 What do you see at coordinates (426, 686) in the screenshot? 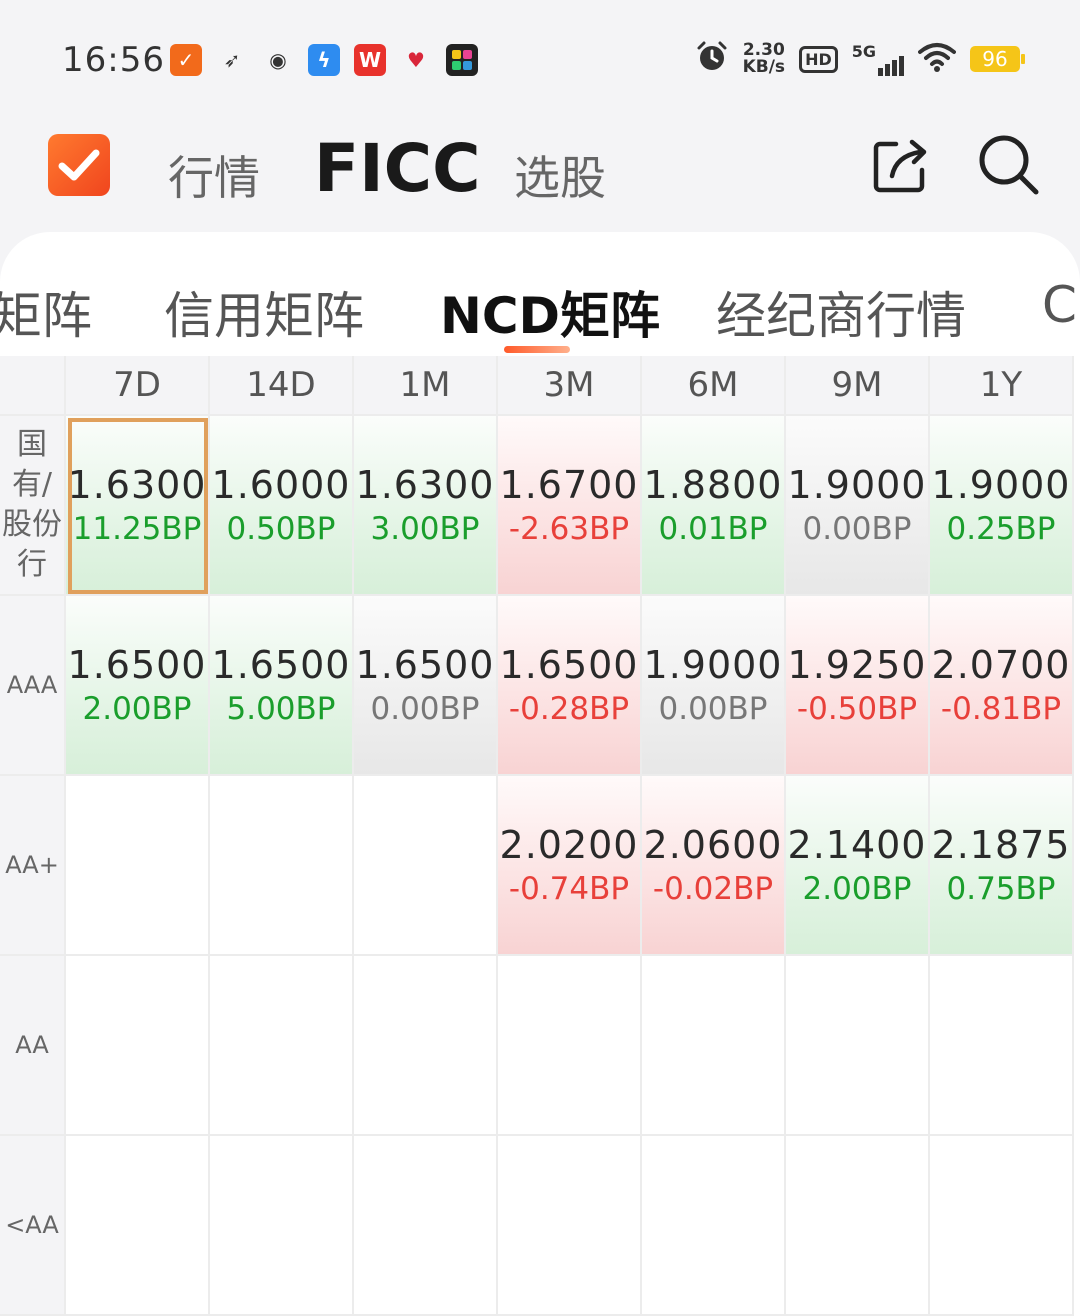
I see `matrix-cell: 1.6500 0.00BP` at bounding box center [426, 686].